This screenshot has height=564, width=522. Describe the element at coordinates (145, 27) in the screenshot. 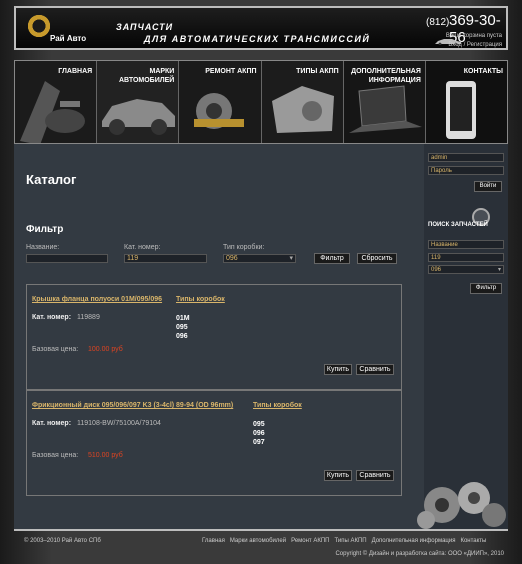

I see `slogan-line1: ЗАПЧАСТИ` at that location.